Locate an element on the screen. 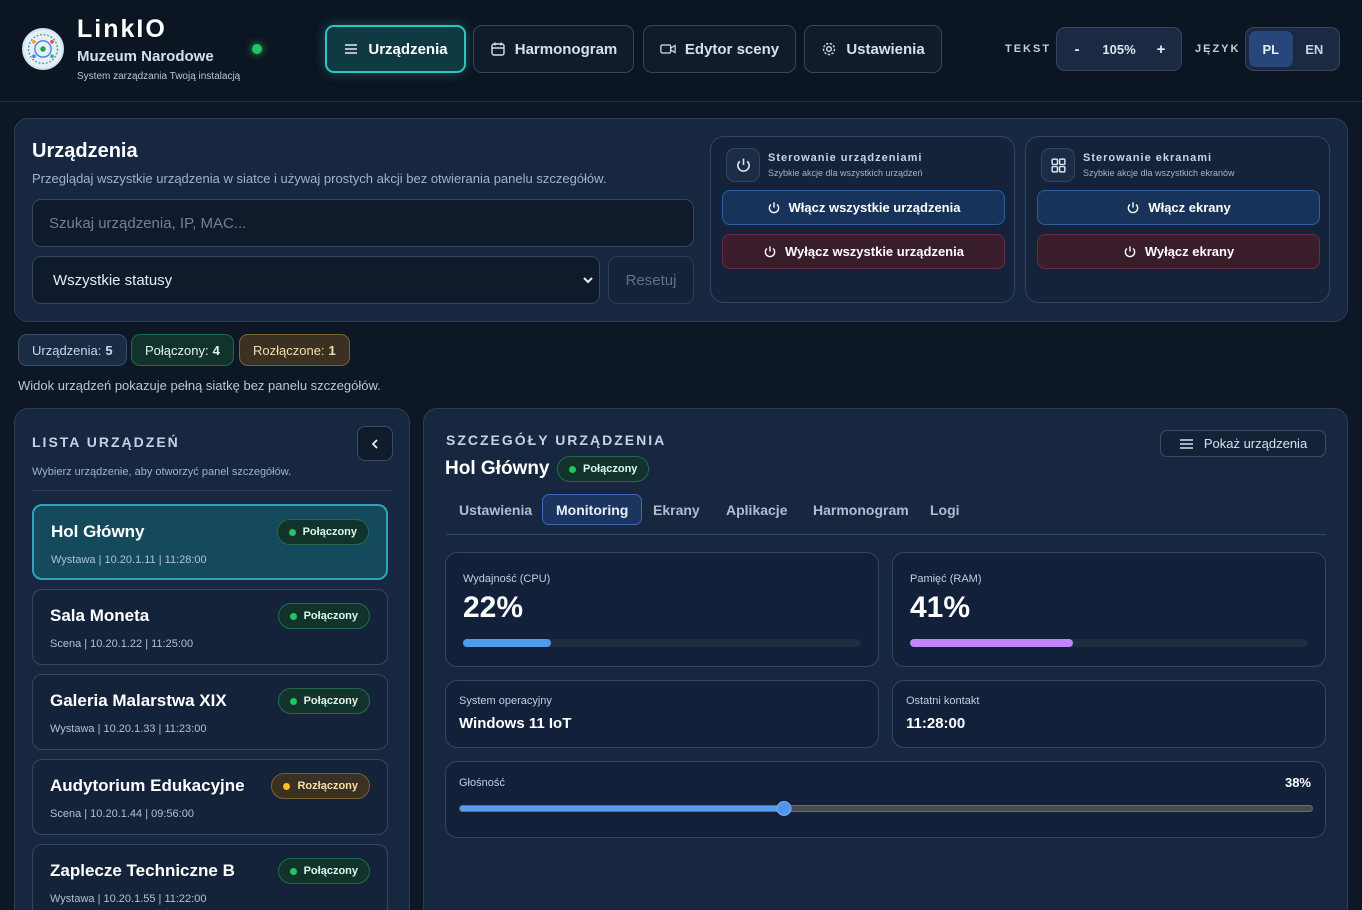 This screenshot has height=910, width=1362. volume-slider is located at coordinates (886, 808).